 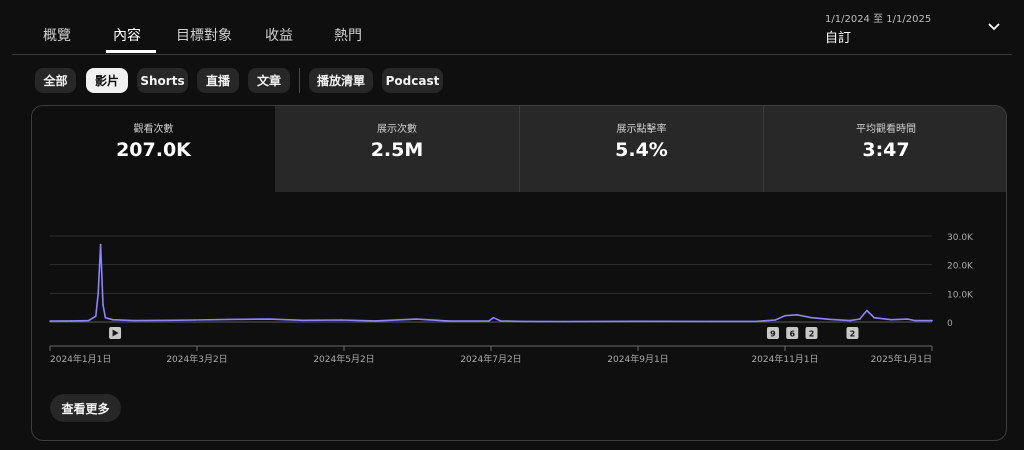 I want to click on chip-playlists: 播放清單, so click(x=341, y=80).